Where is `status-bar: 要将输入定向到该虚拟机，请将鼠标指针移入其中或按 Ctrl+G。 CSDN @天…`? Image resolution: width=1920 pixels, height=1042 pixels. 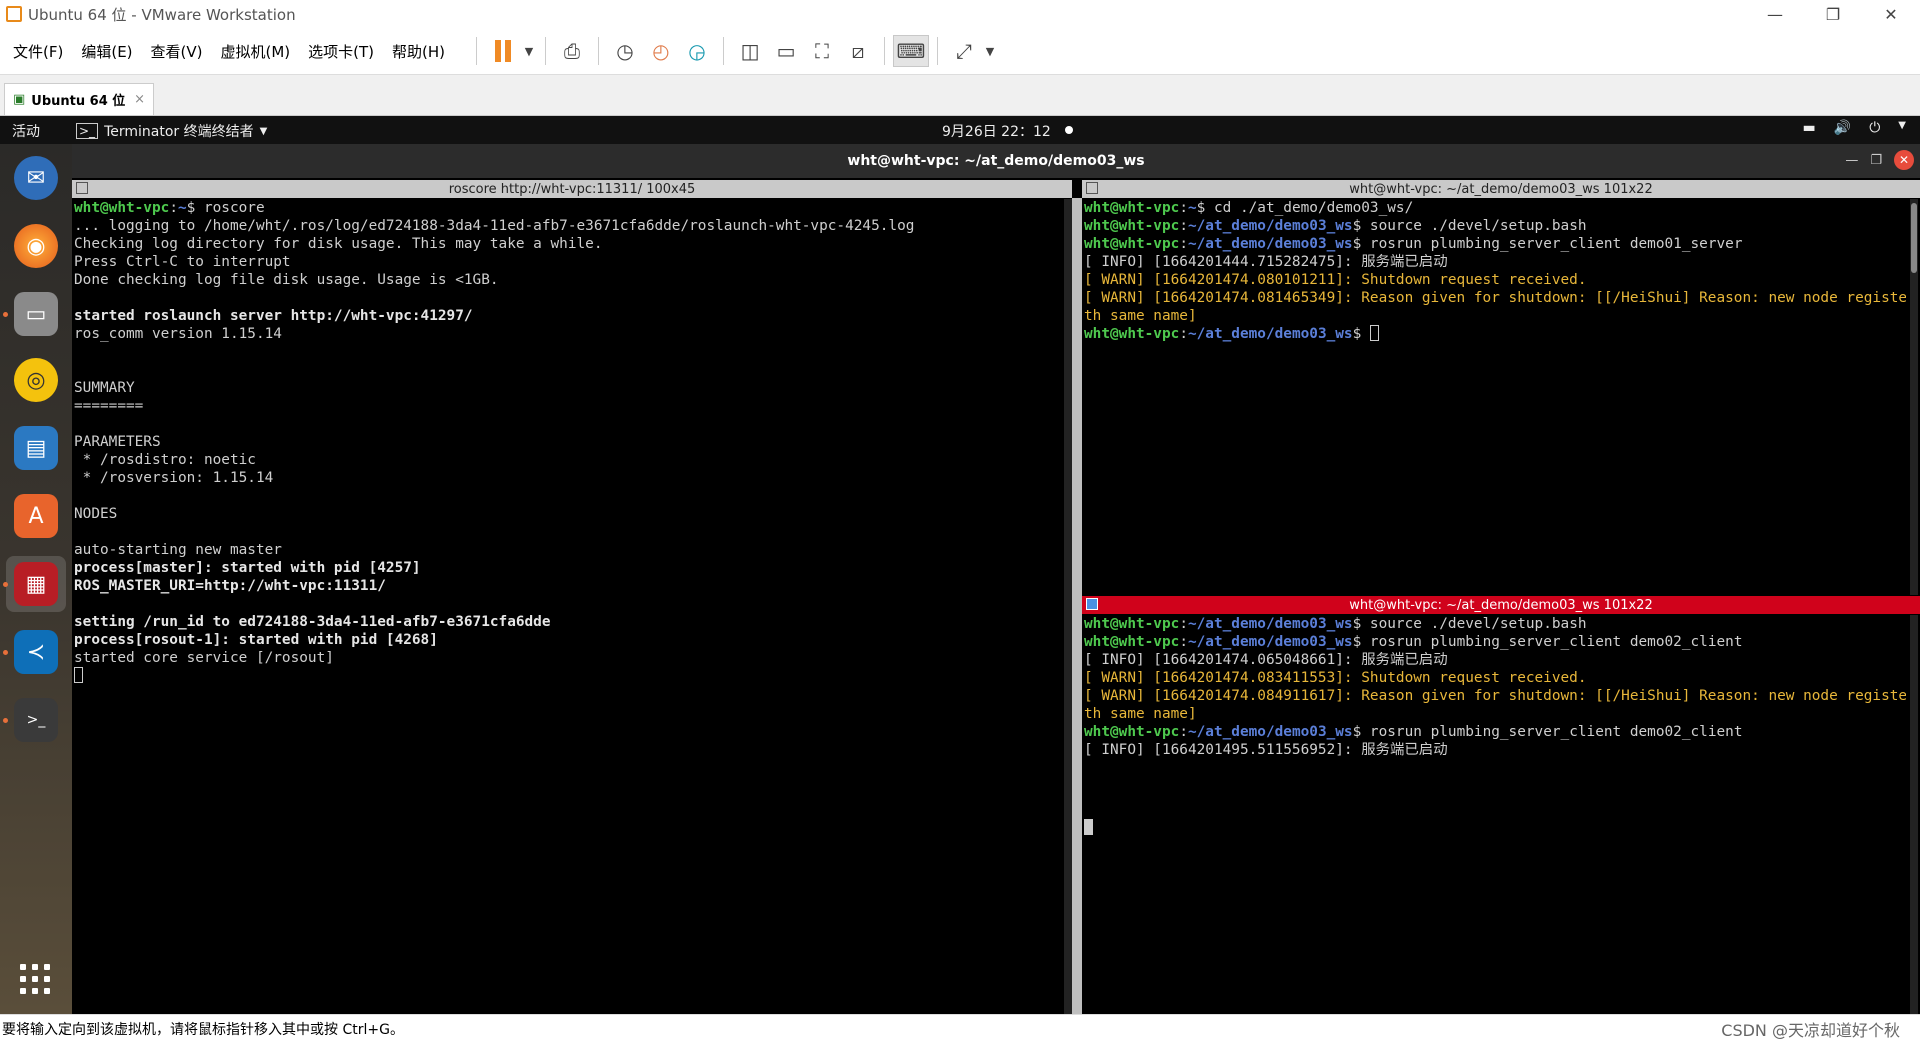 status-bar: 要将输入定向到该虚拟机，请将鼠标指针移入其中或按 Ctrl+G。 CSDN @天… is located at coordinates (960, 1028).